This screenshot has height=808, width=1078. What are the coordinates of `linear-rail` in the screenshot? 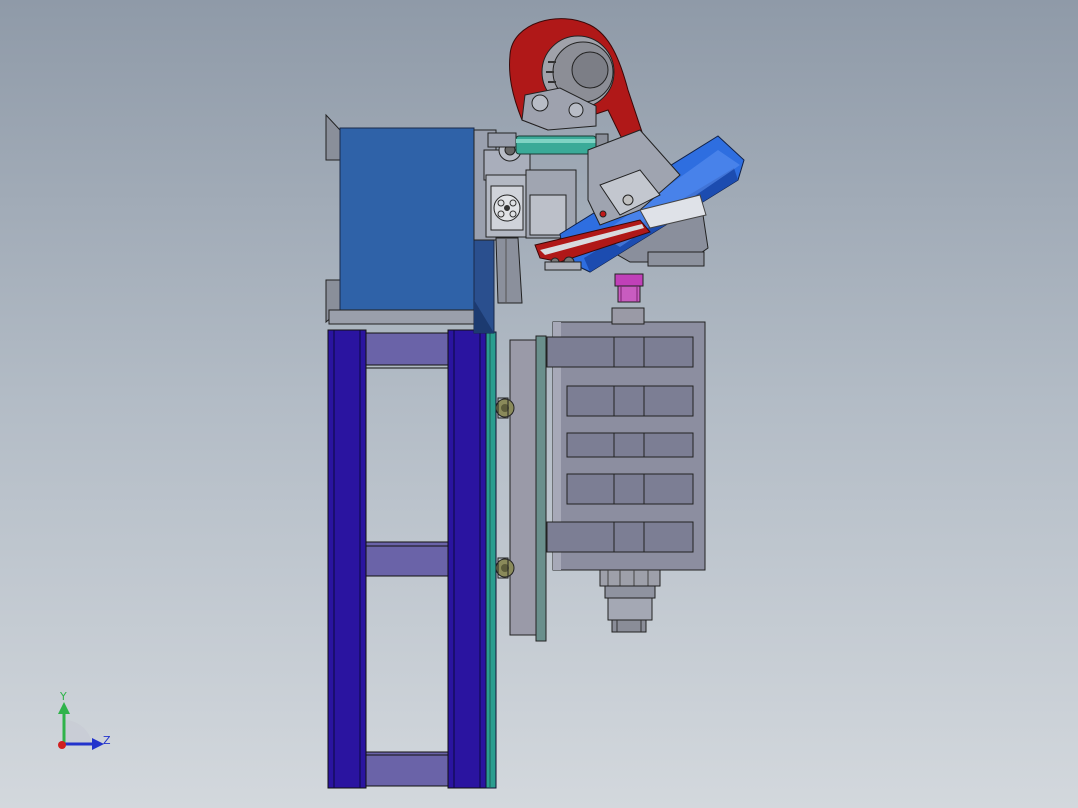 It's located at (491, 560).